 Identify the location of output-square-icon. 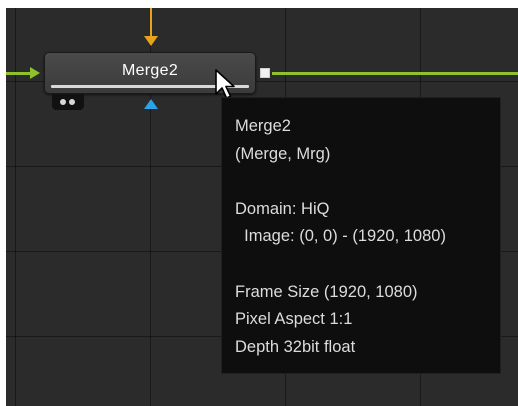
(265, 73).